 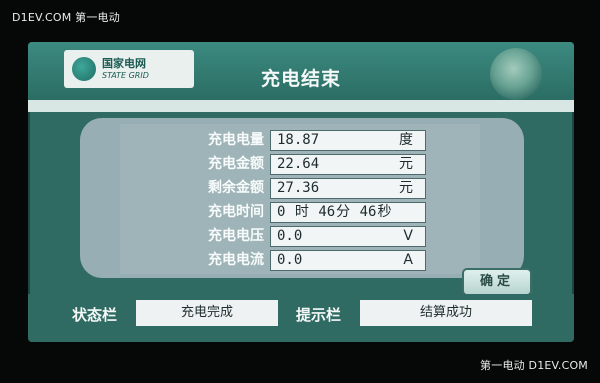 What do you see at coordinates (236, 260) in the screenshot?
I see `charge-current-label: 充电电流` at bounding box center [236, 260].